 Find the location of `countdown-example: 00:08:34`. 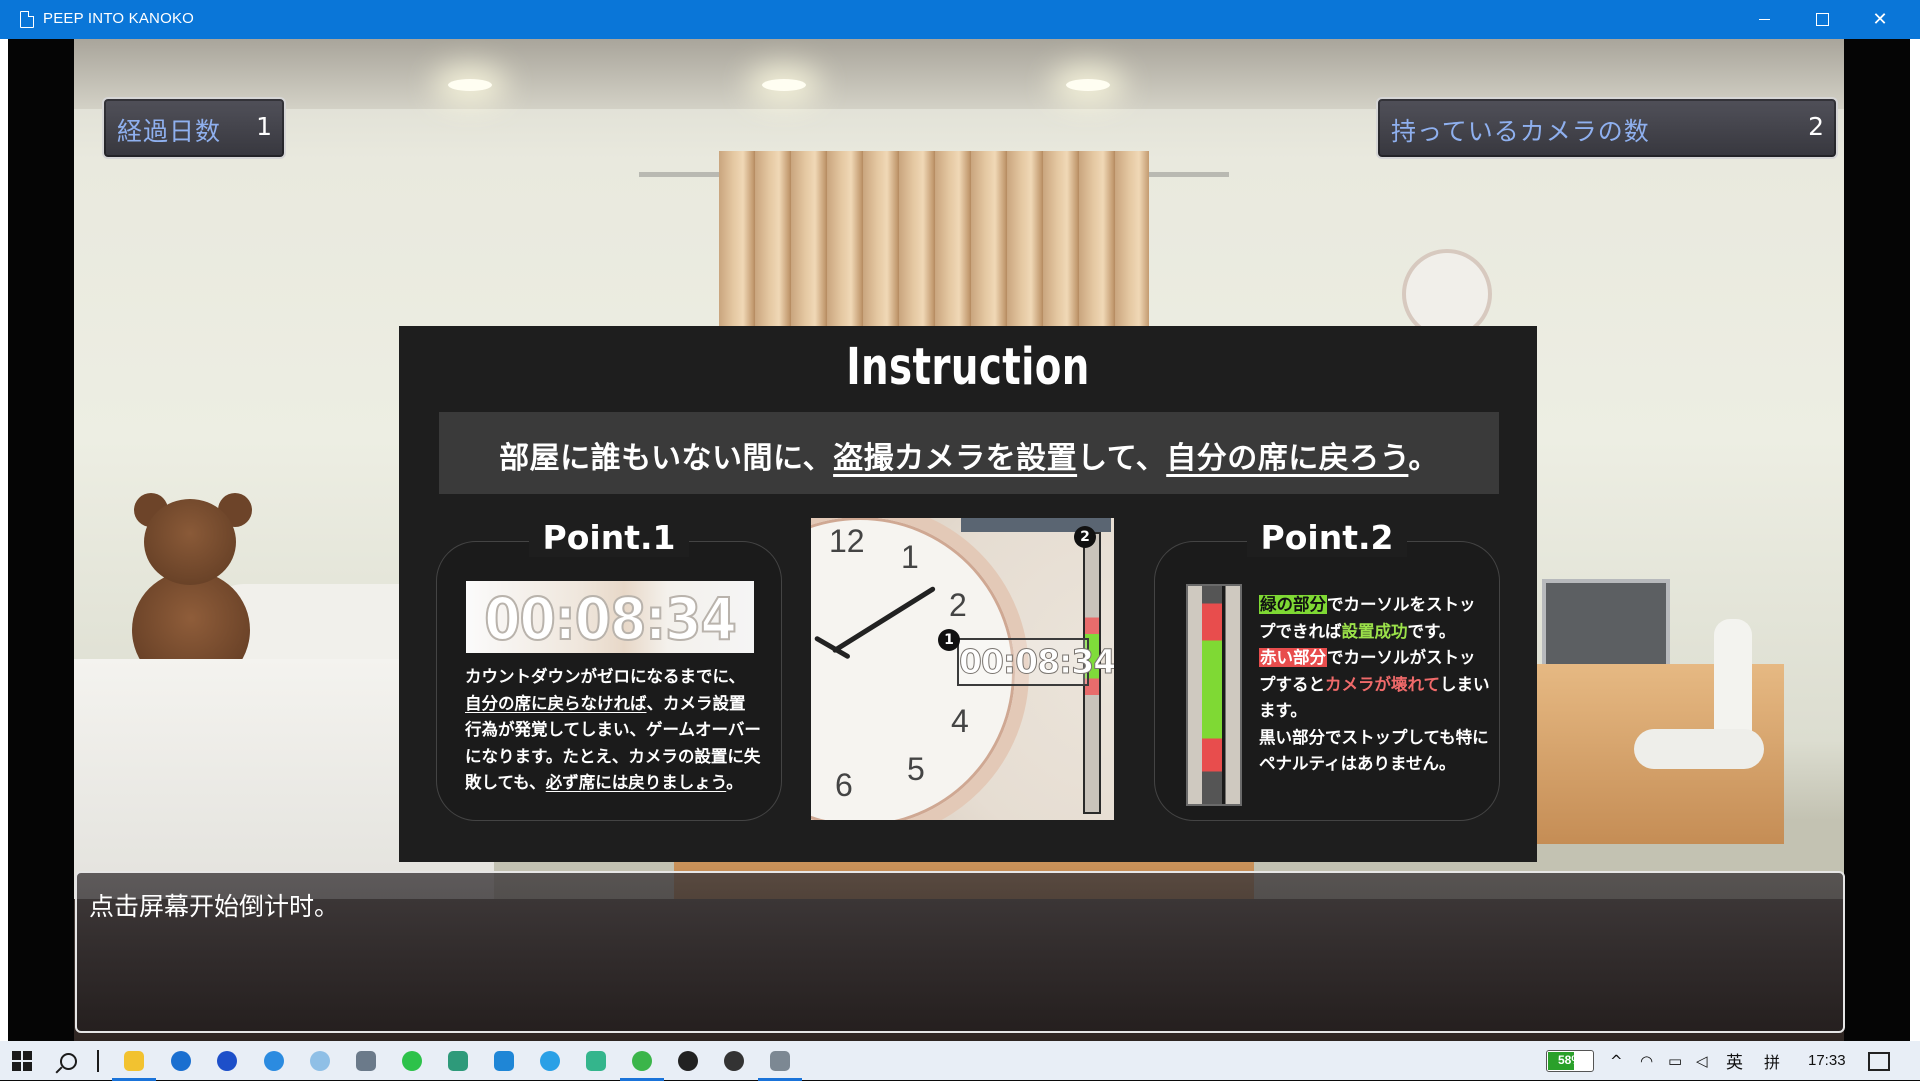

countdown-example: 00:08:34 is located at coordinates (610, 617).